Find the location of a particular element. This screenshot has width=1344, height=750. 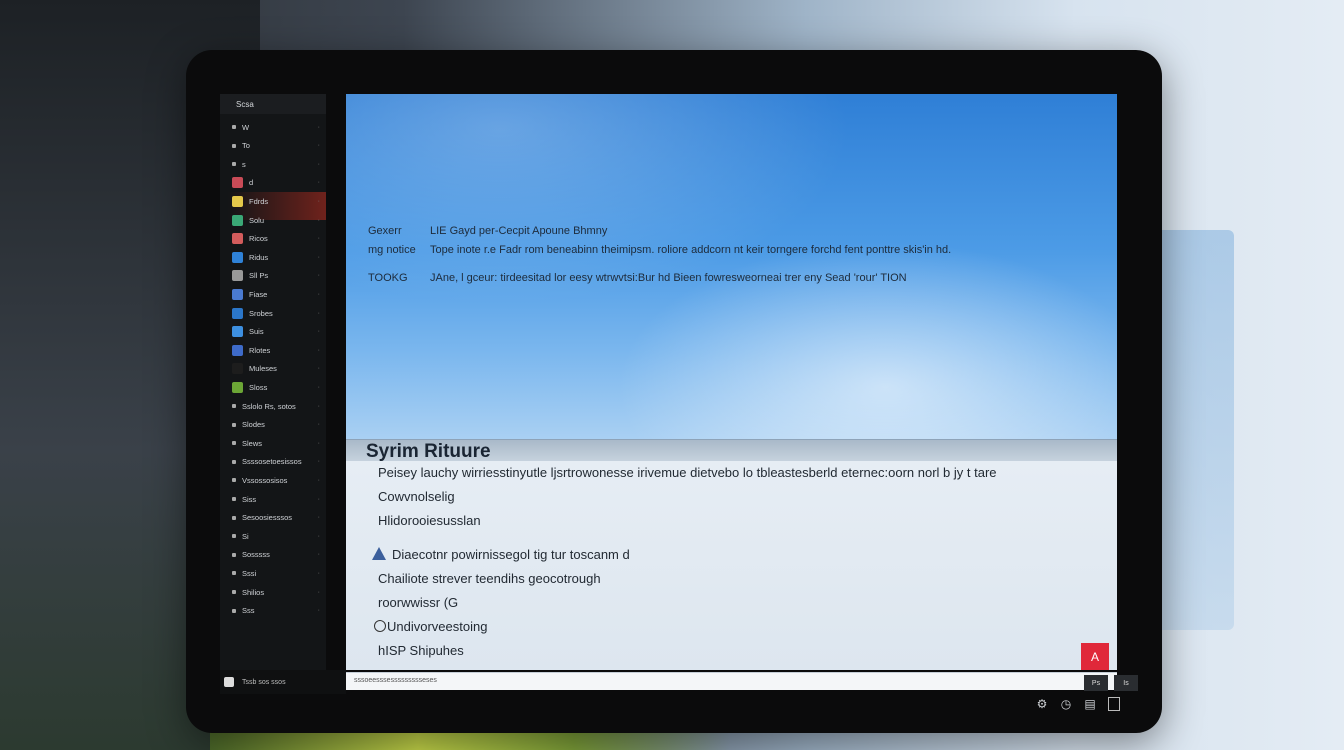

content-line-2: Cowvnolselig is located at coordinates (416, 496).